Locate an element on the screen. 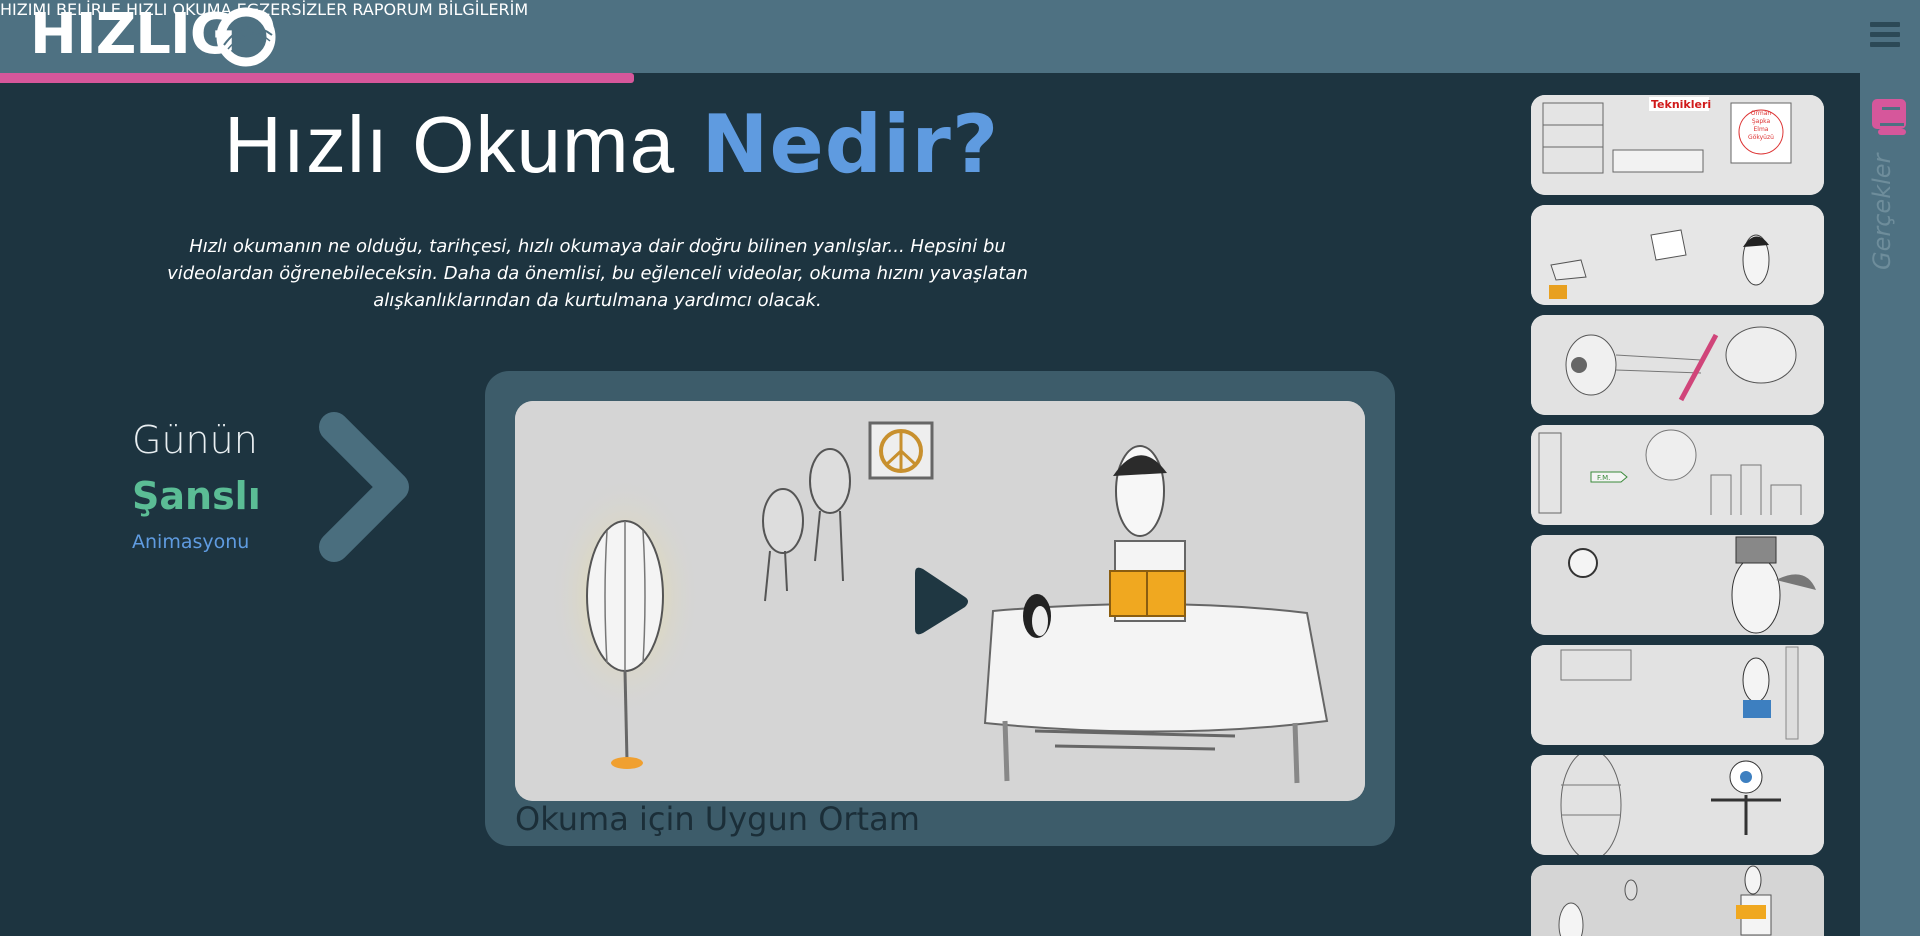 The width and height of the screenshot is (1920, 936). thumbnail-sign: F.M. is located at coordinates (1603, 478).